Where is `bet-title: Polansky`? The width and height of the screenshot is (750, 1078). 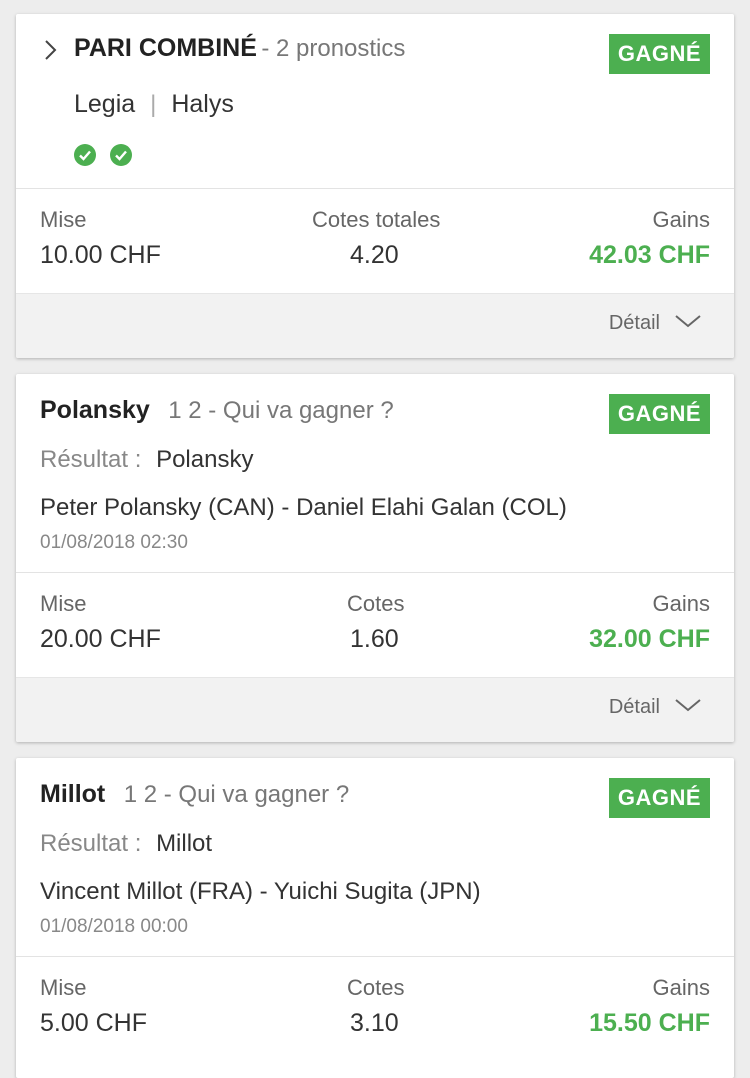 bet-title: Polansky is located at coordinates (95, 410).